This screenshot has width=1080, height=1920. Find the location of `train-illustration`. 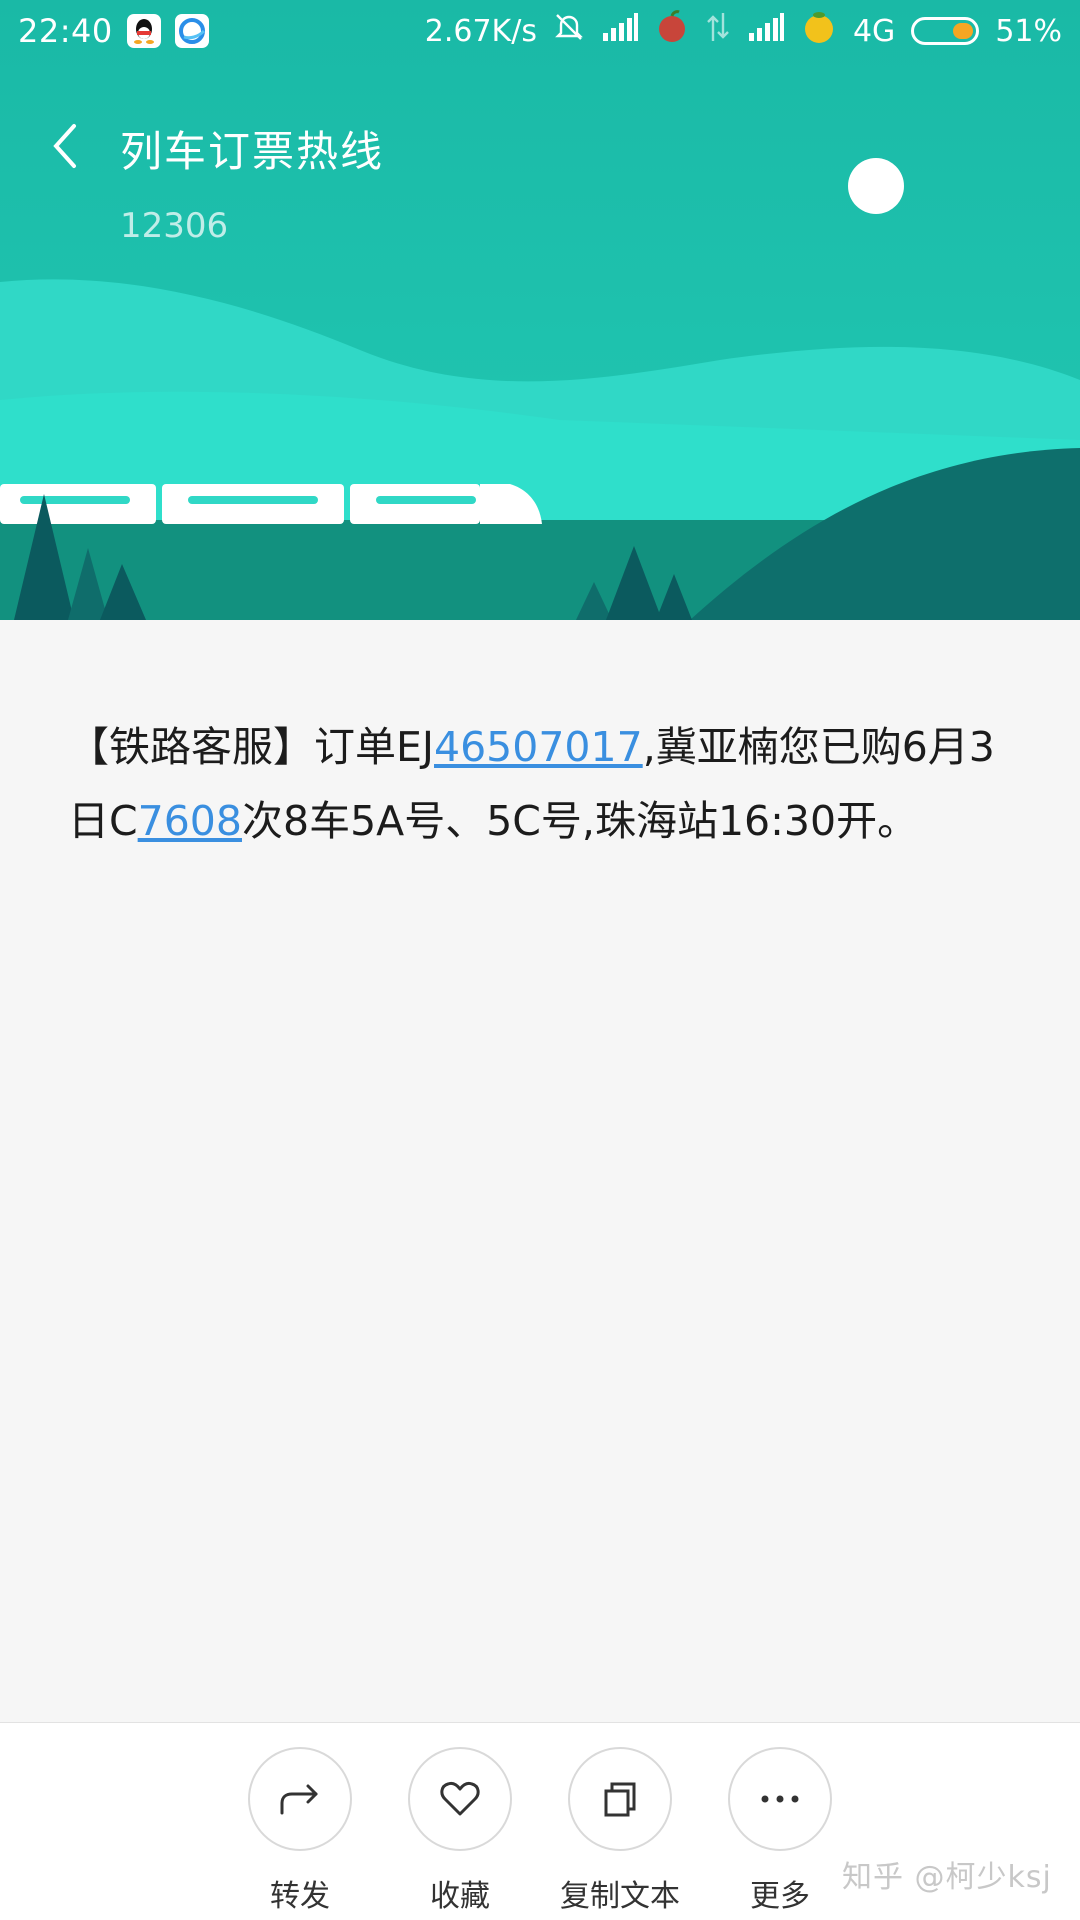

train-illustration is located at coordinates (271, 504).